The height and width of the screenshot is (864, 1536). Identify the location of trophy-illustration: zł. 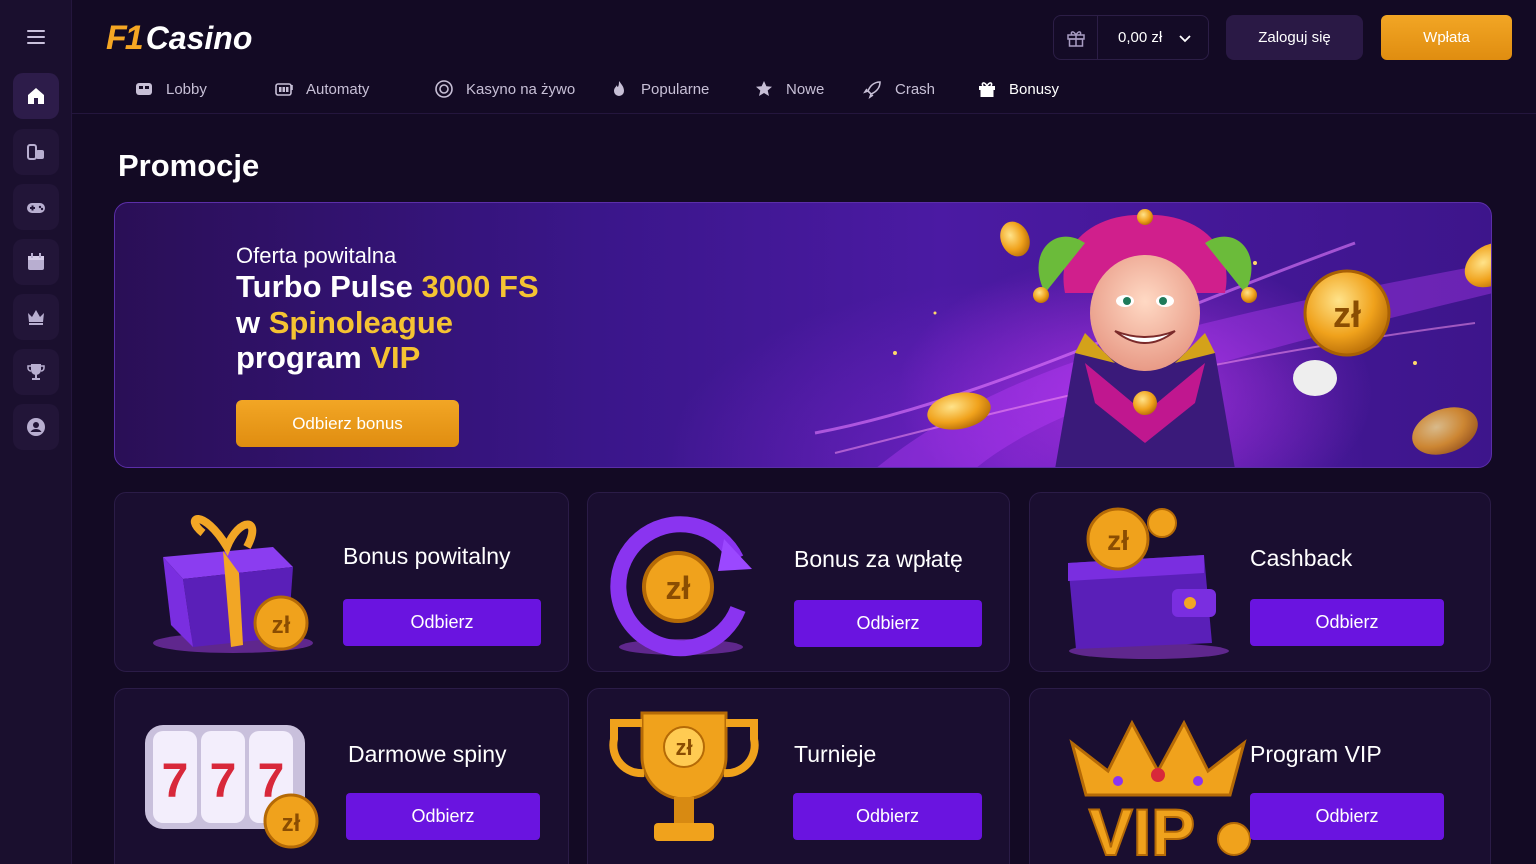
(684, 776).